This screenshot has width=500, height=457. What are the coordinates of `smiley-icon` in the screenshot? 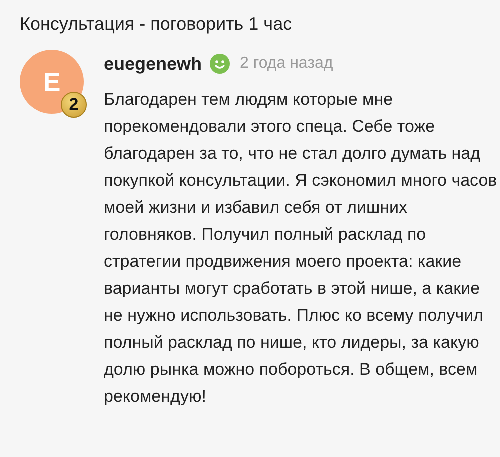 It's located at (220, 64).